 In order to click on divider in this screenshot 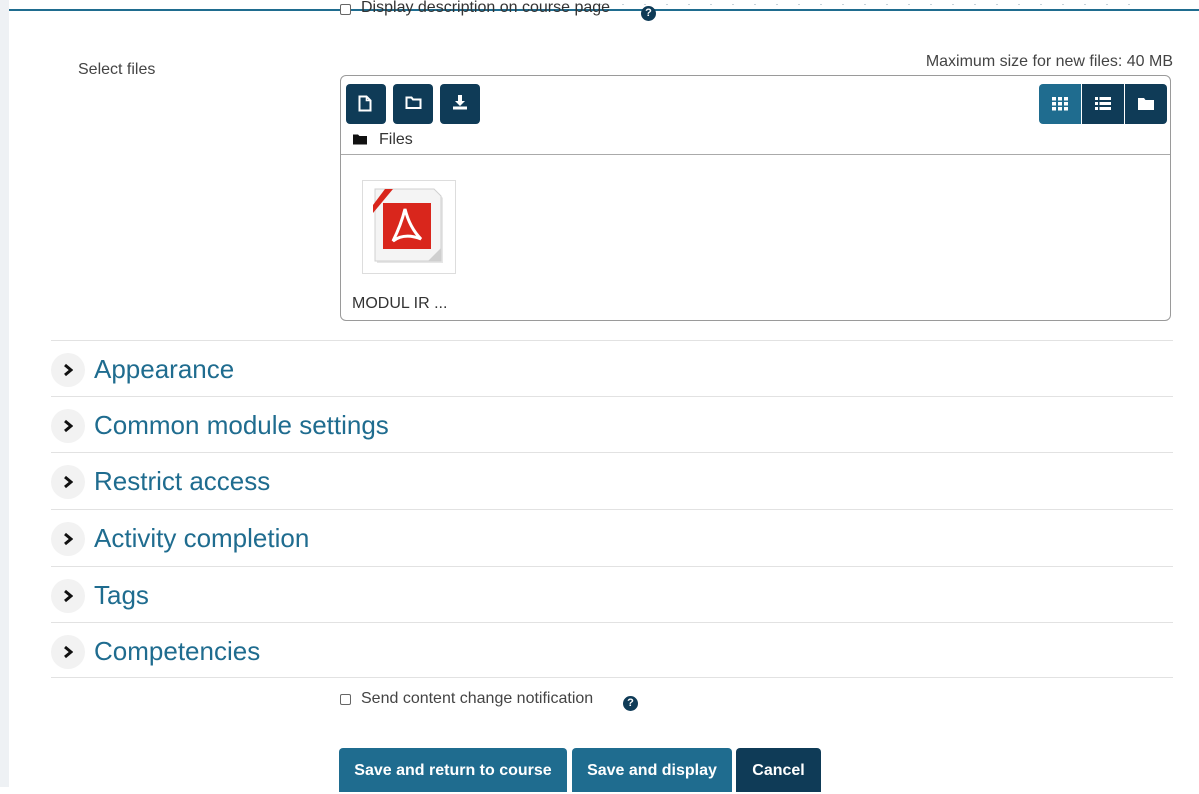, I will do `click(612, 677)`.